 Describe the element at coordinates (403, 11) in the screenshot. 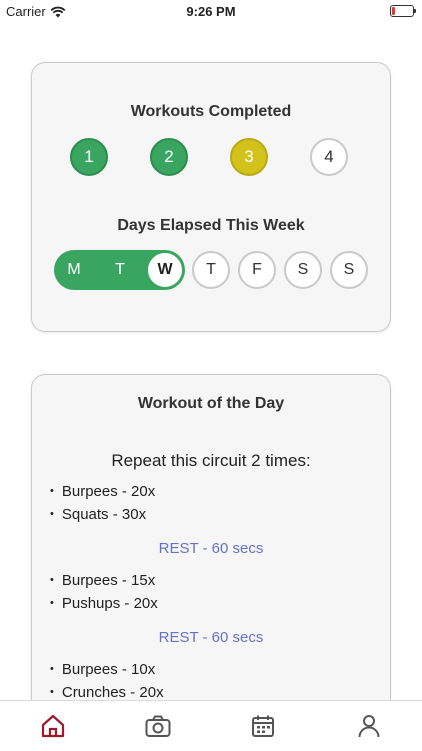

I see `battery-icon` at that location.